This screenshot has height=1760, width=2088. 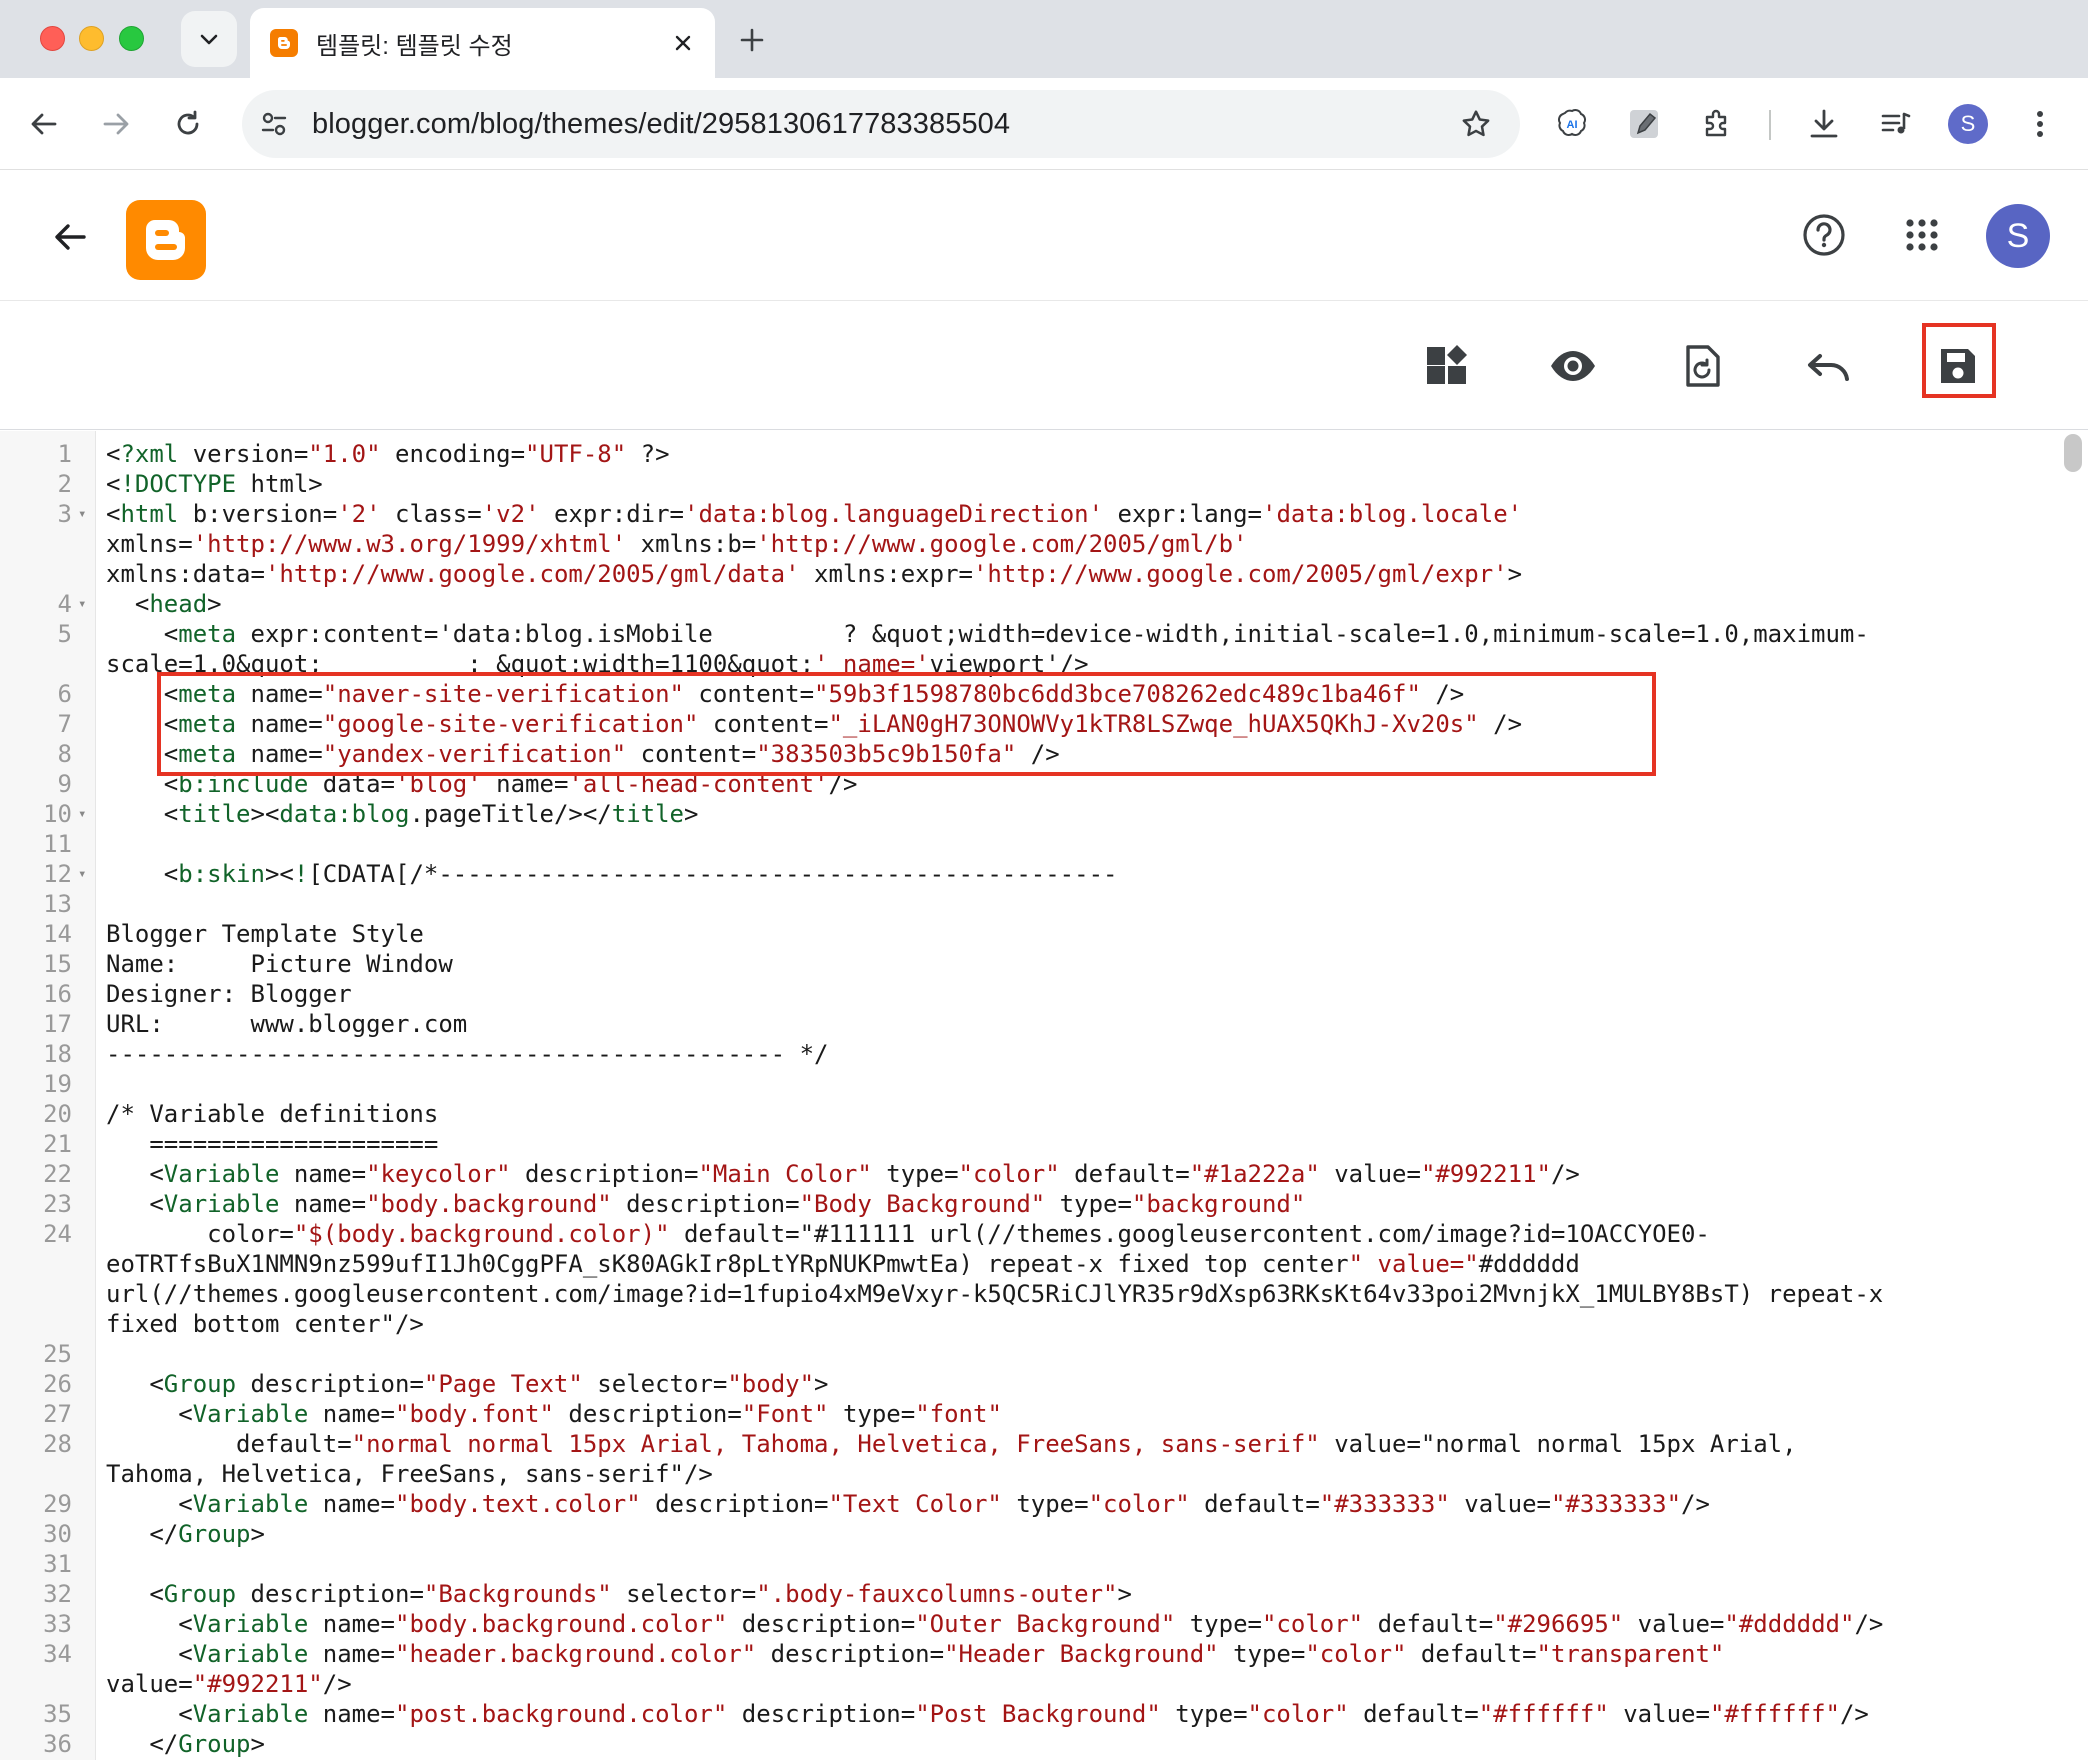 I want to click on code-line: 14 Blogger Template Style, so click(x=1030, y=934).